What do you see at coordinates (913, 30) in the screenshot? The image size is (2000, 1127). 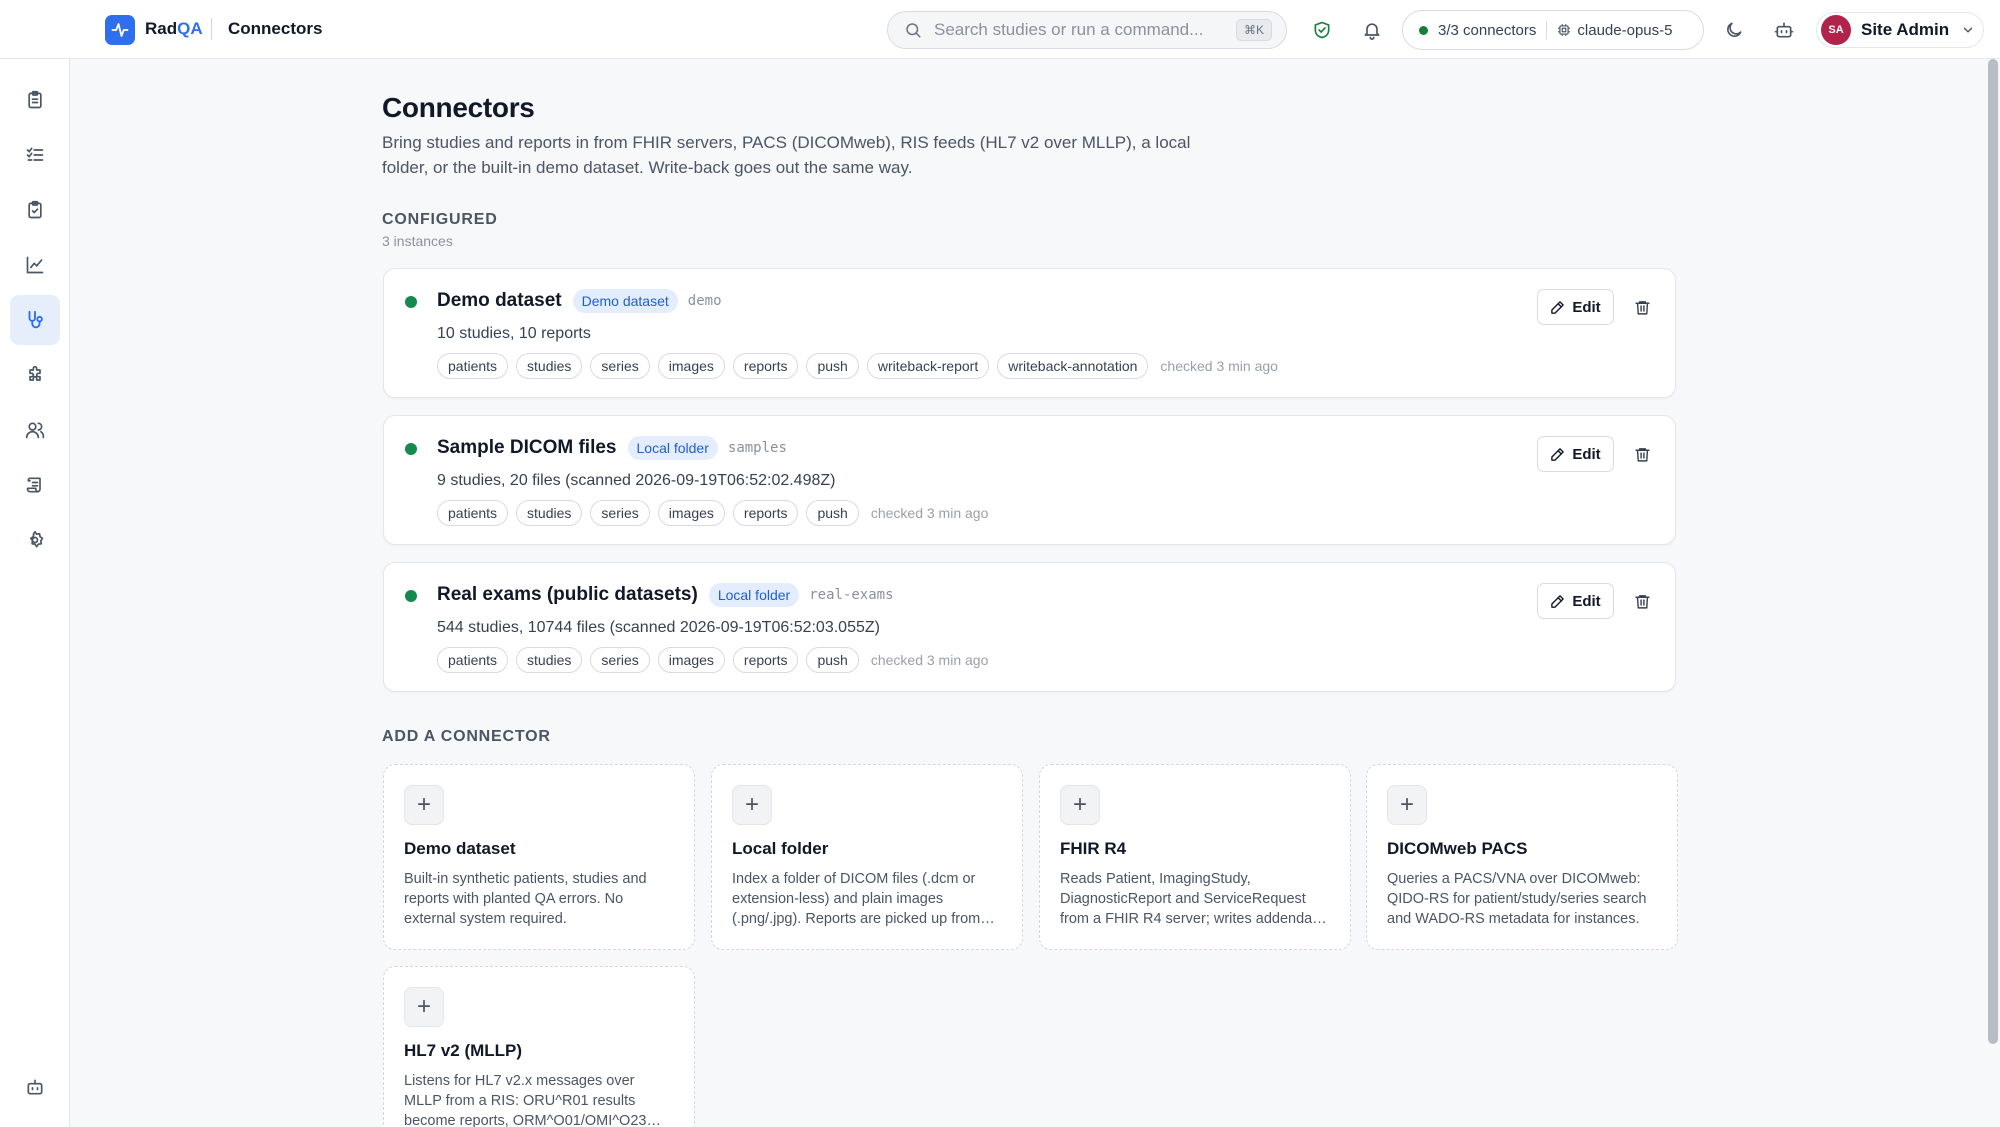 I see `search-icon` at bounding box center [913, 30].